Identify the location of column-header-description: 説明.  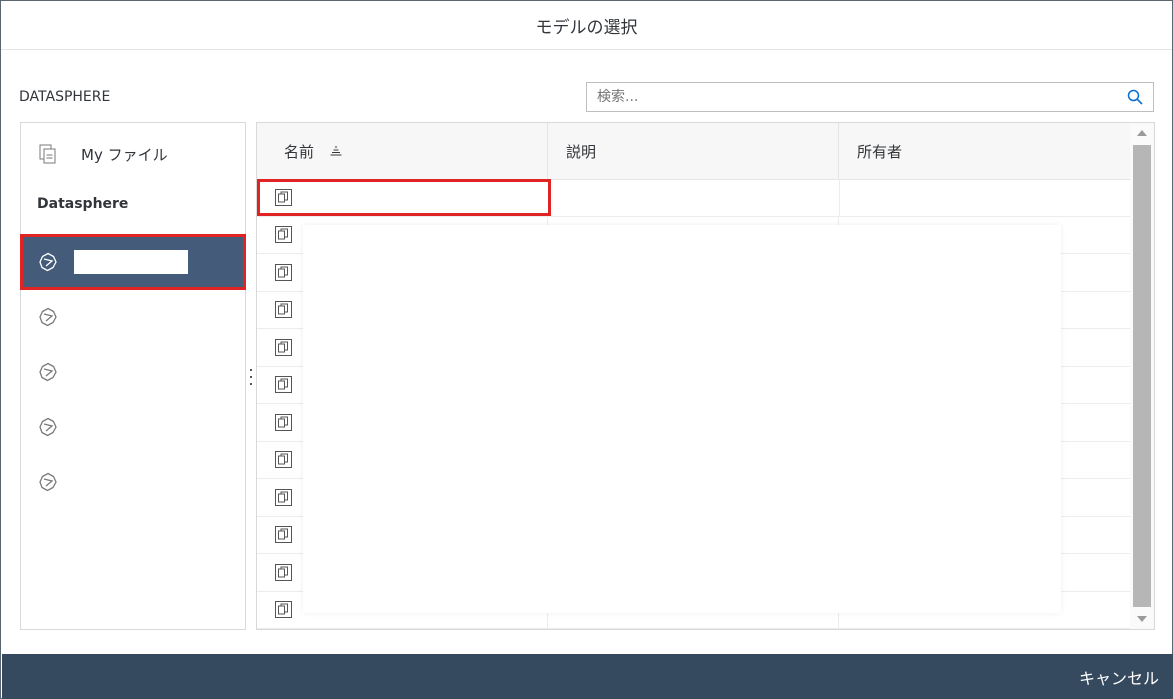
(693, 151).